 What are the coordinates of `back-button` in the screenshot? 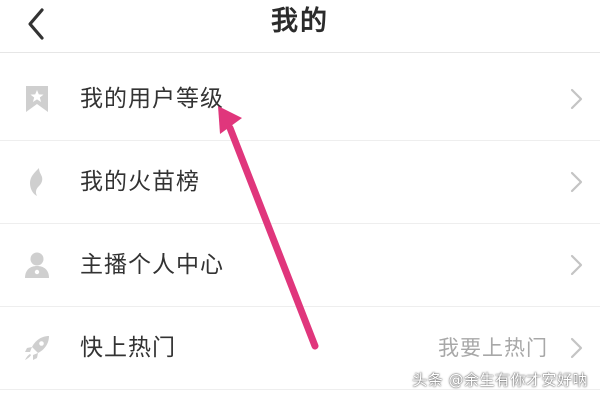 It's located at (38, 24).